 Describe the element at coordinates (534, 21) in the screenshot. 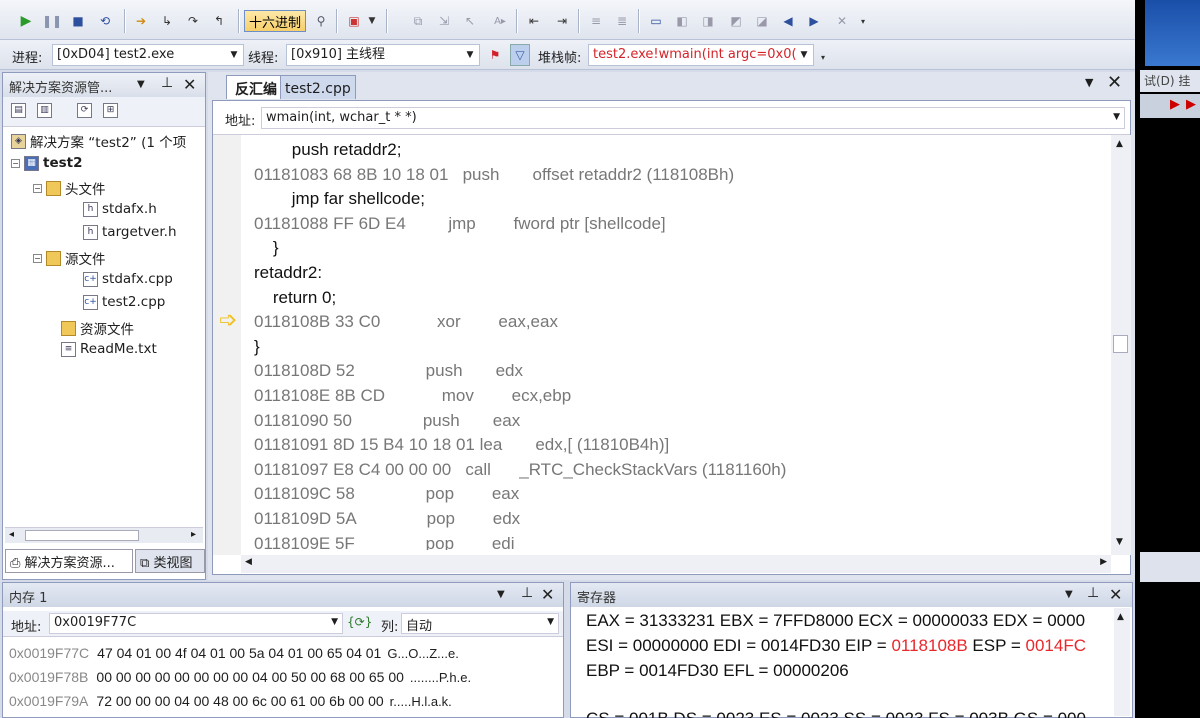

I see `outdent-icon: ⇤` at that location.